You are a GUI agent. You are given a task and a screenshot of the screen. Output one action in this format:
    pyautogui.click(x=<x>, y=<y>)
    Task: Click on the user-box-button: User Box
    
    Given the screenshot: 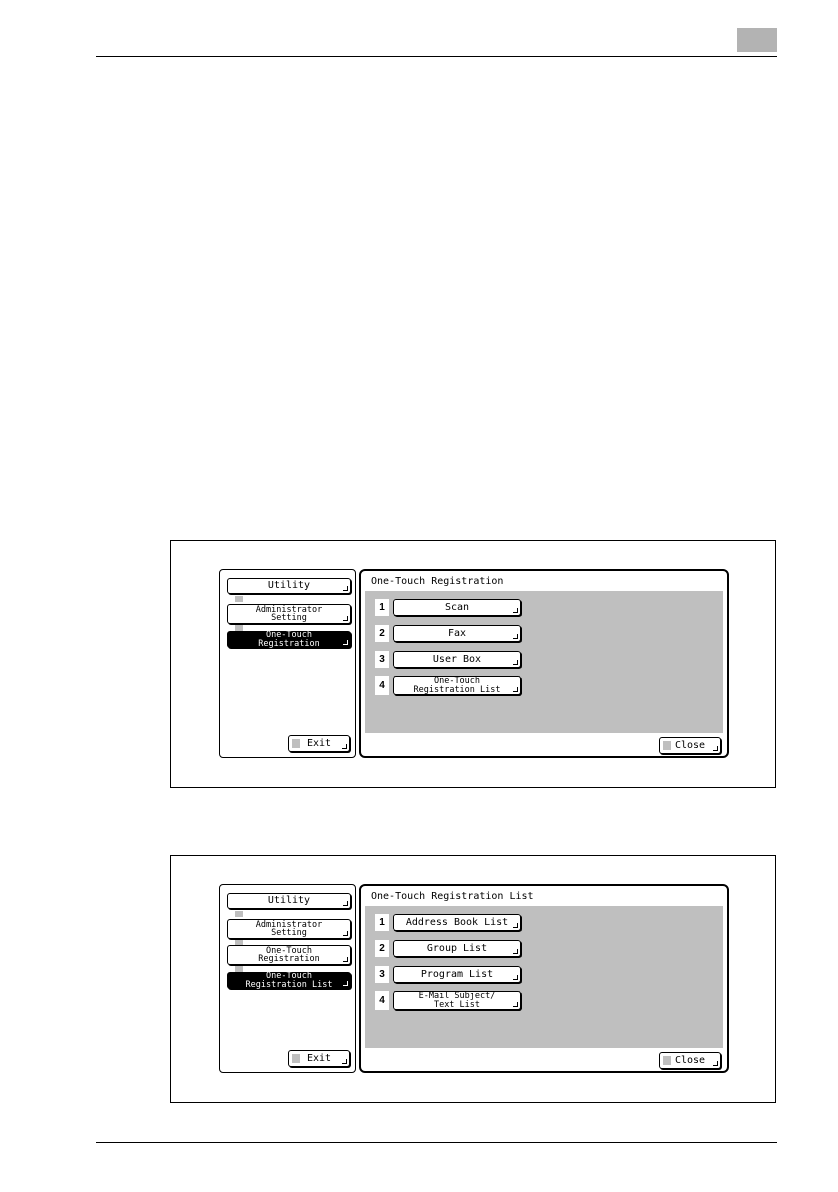 What is the action you would take?
    pyautogui.click(x=457, y=659)
    